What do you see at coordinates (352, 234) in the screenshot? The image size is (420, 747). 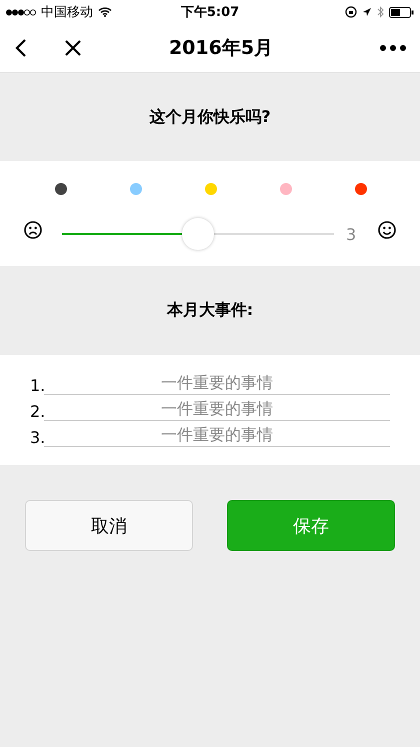 I see `slider-value: 3` at bounding box center [352, 234].